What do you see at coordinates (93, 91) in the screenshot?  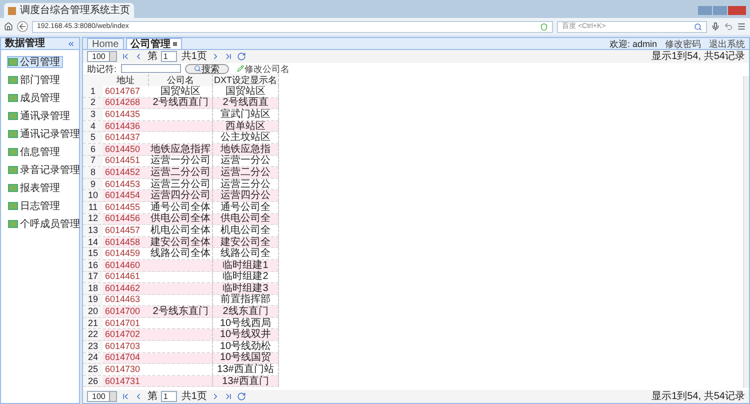 I see `row-number: 1` at bounding box center [93, 91].